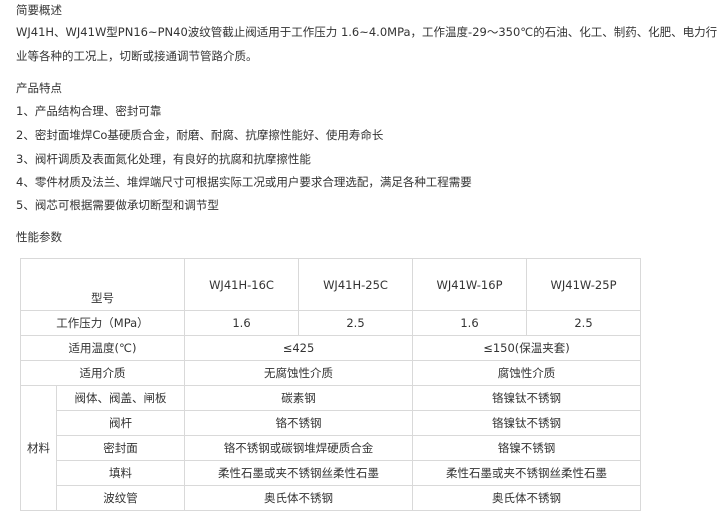 Image resolution: width=727 pixels, height=514 pixels. What do you see at coordinates (120, 423) in the screenshot?
I see `material-part: 阀杆` at bounding box center [120, 423].